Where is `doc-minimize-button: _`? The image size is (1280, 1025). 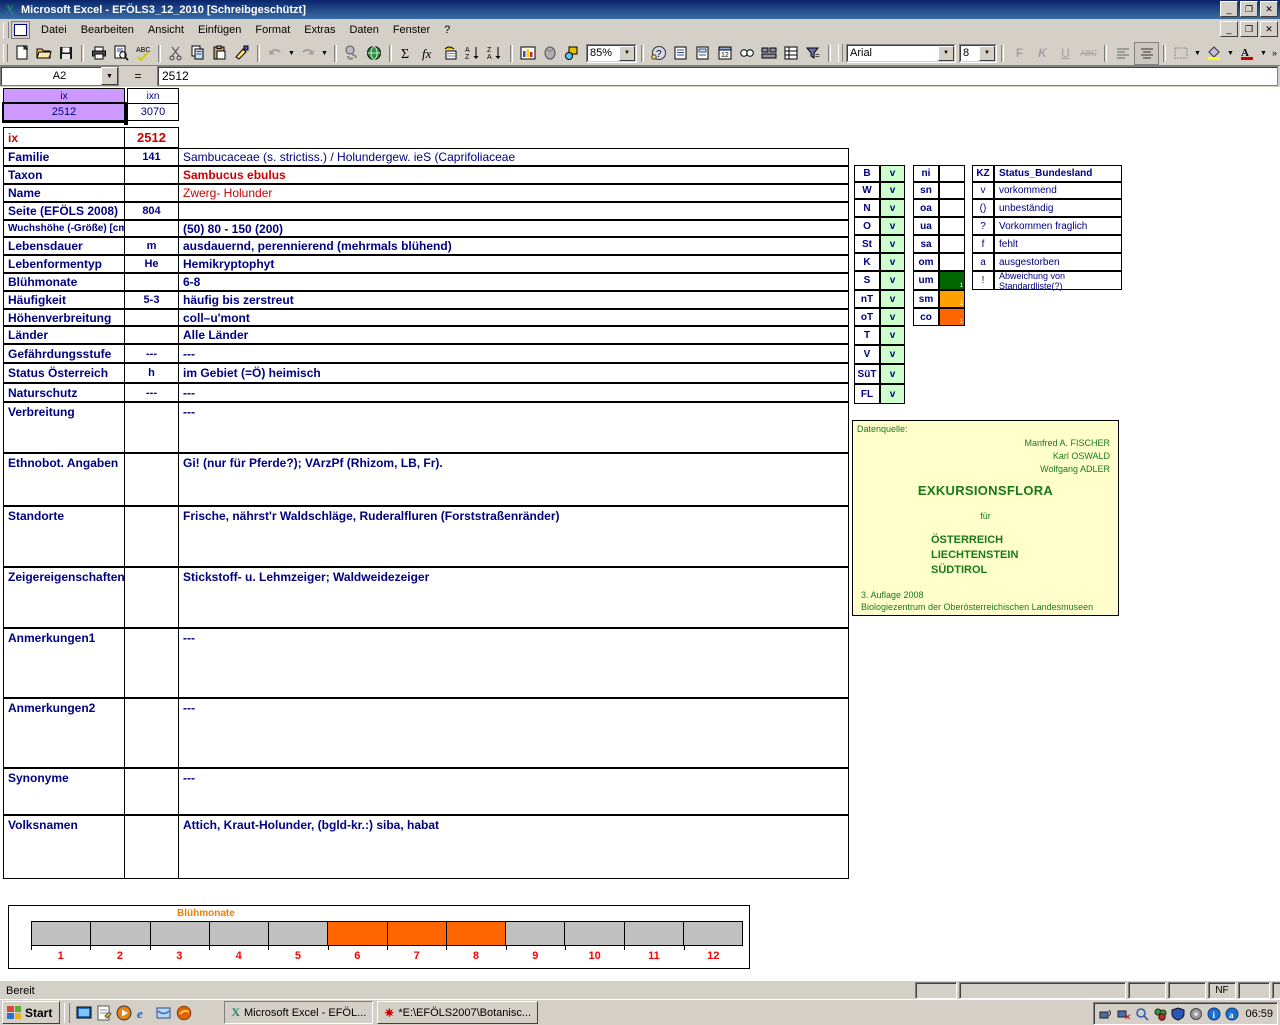
doc-minimize-button: _ is located at coordinates (1229, 29).